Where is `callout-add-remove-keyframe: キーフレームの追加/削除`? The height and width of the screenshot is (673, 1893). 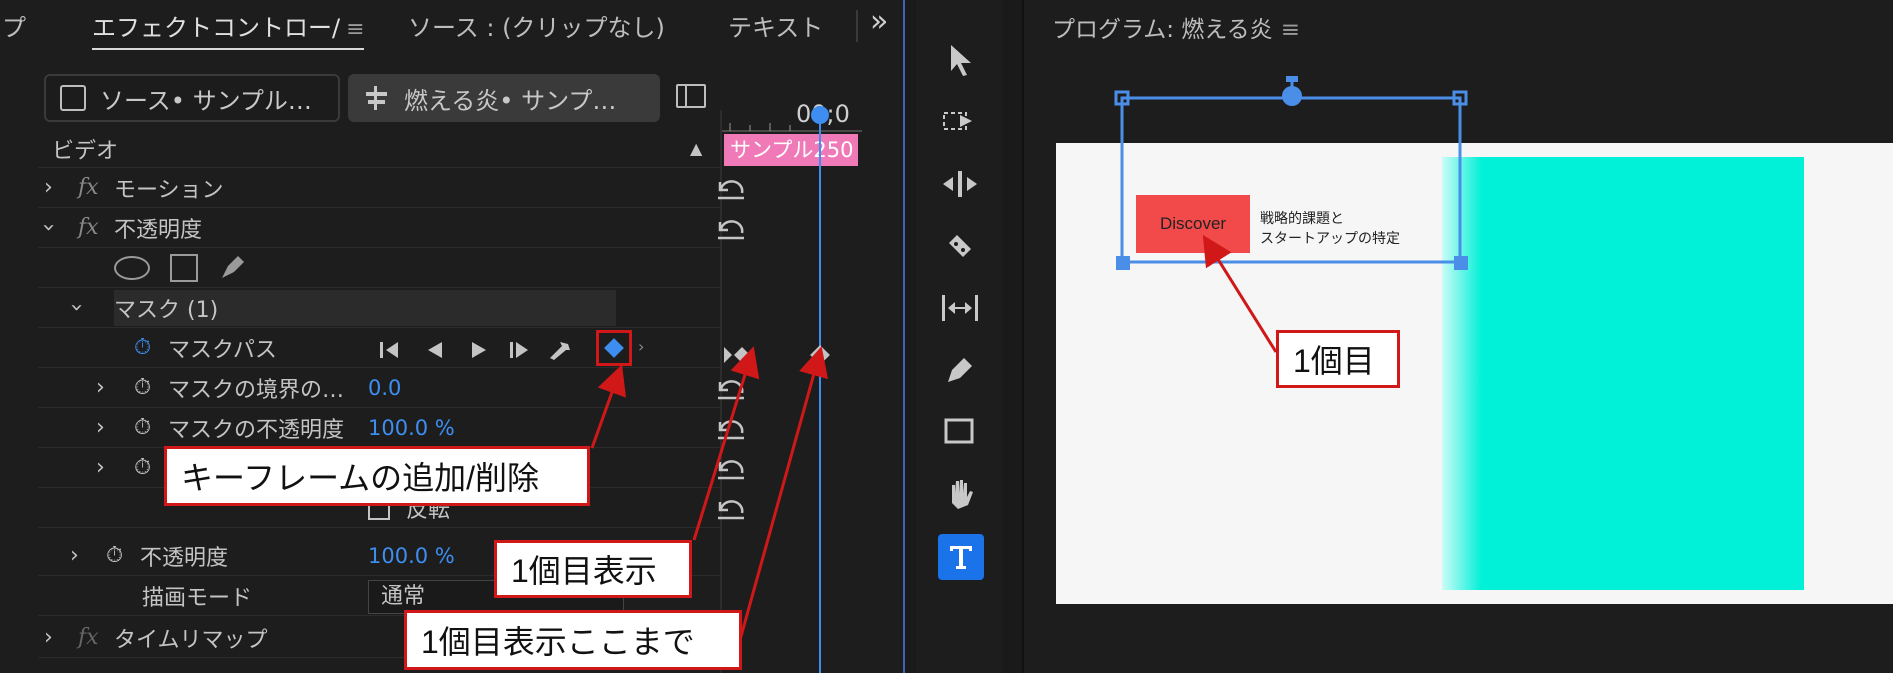 callout-add-remove-keyframe: キーフレームの追加/削除 is located at coordinates (377, 476).